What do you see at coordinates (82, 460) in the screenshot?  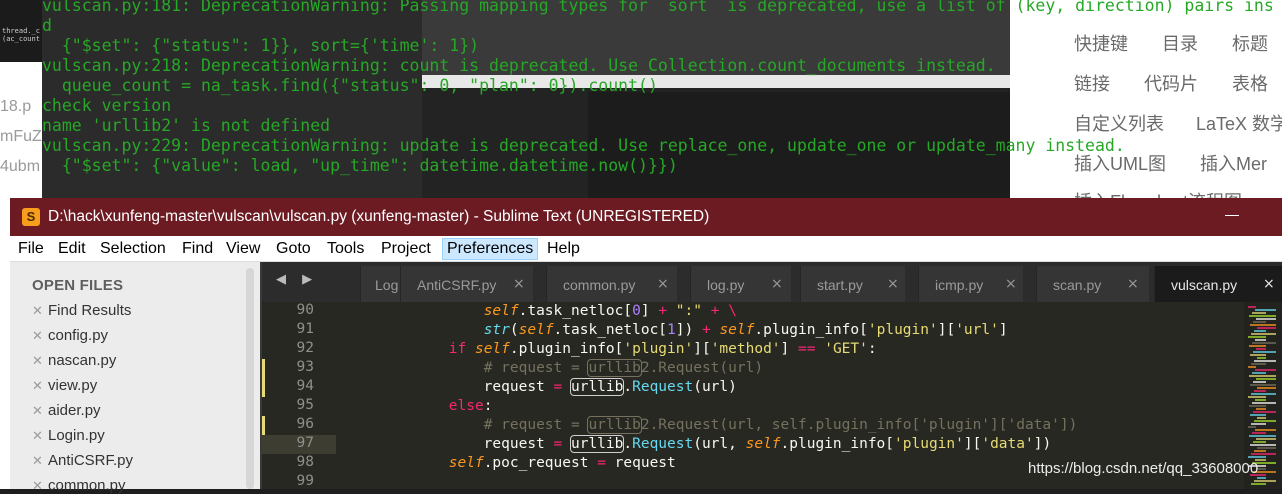 I see `sidebar-file: ✕ AntiCSRF.py` at bounding box center [82, 460].